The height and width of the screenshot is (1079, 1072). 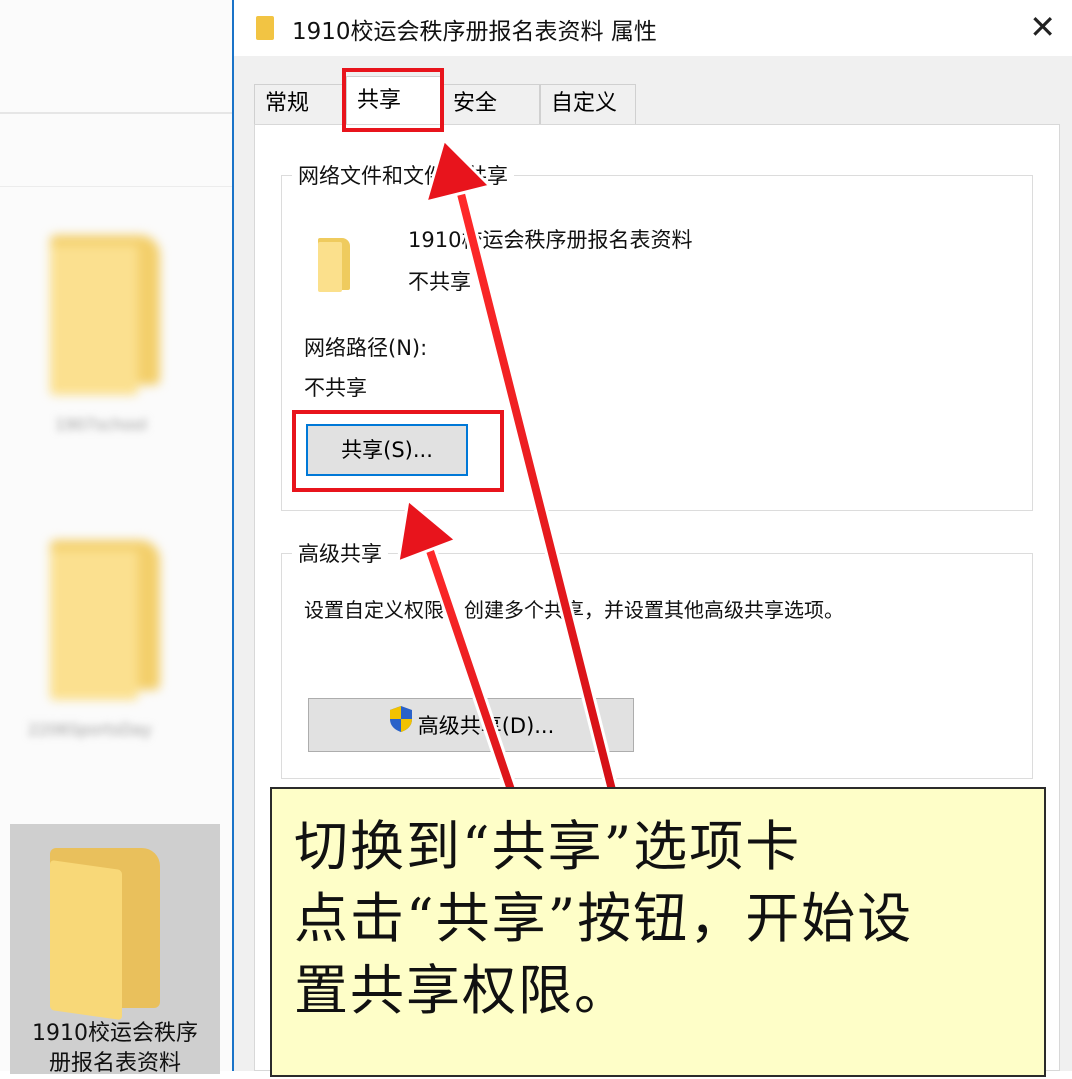 I want to click on instruction-text: 切换到“共享”选项卡 点击“共享”按钮，开始设 置共享权限。, so click(x=604, y=918).